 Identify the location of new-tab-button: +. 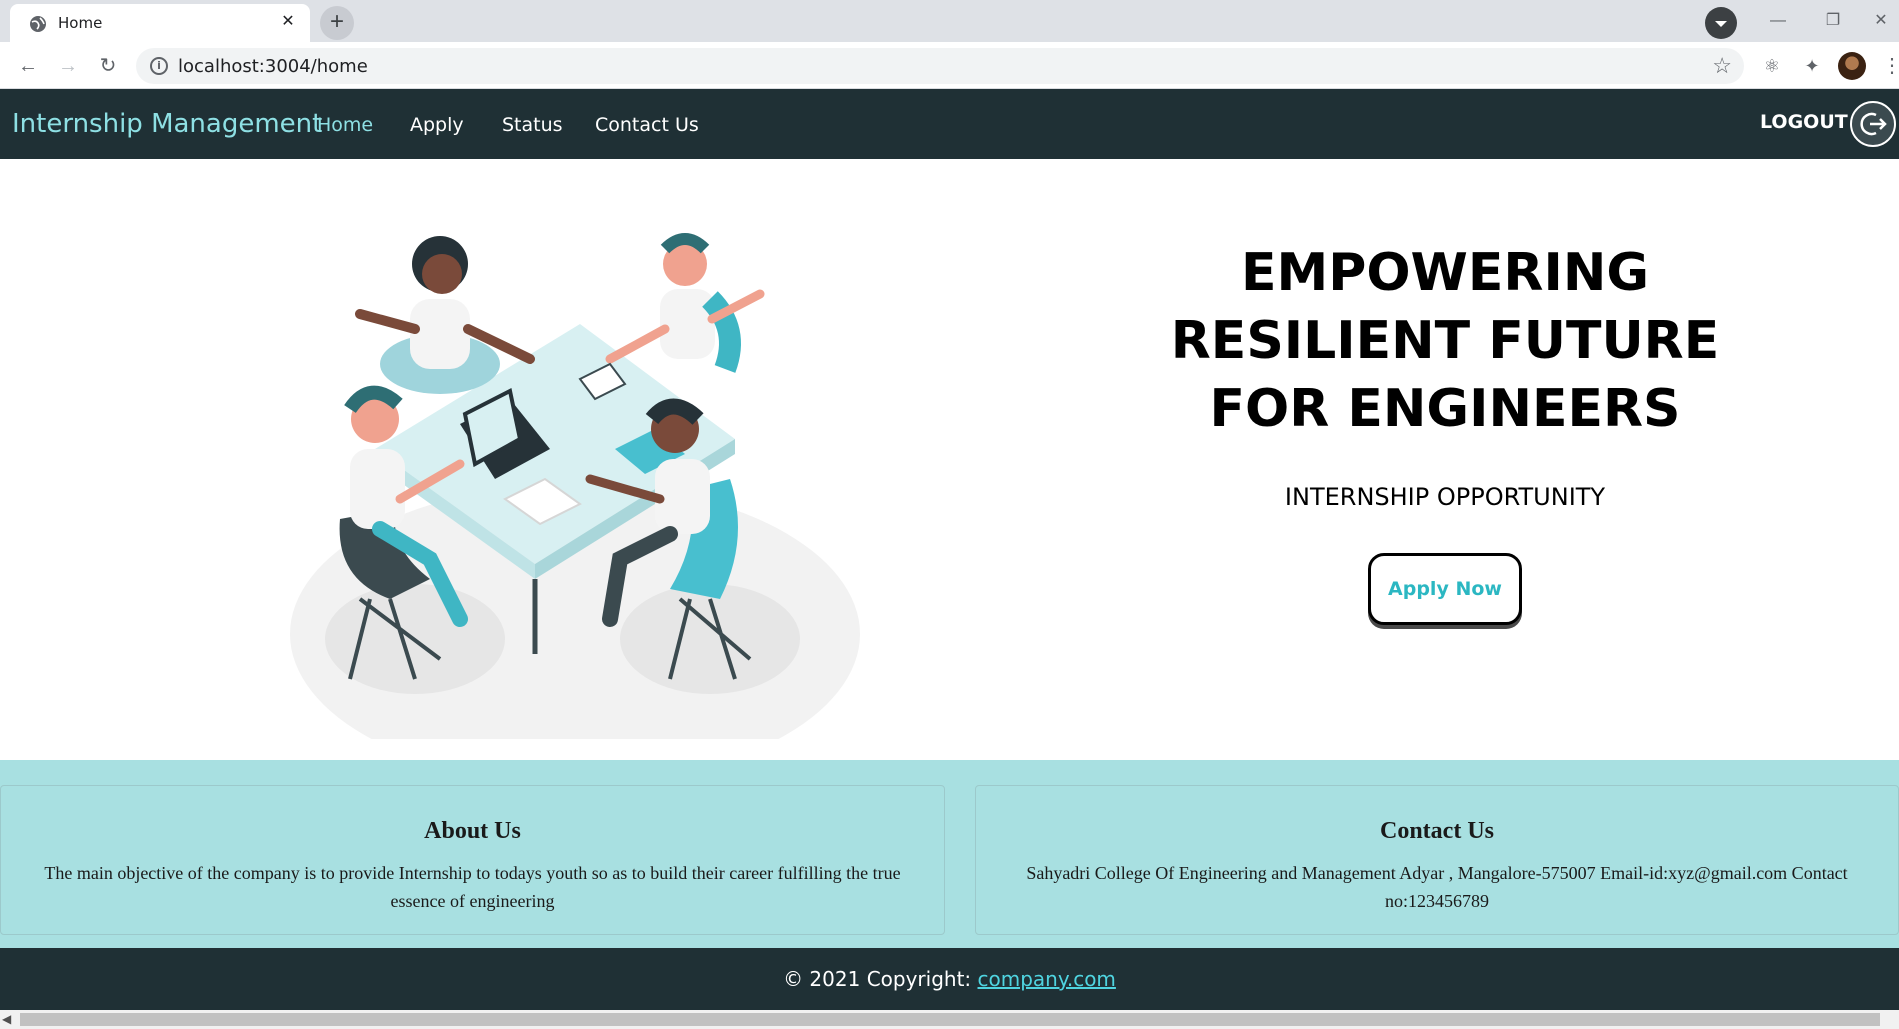
(337, 23).